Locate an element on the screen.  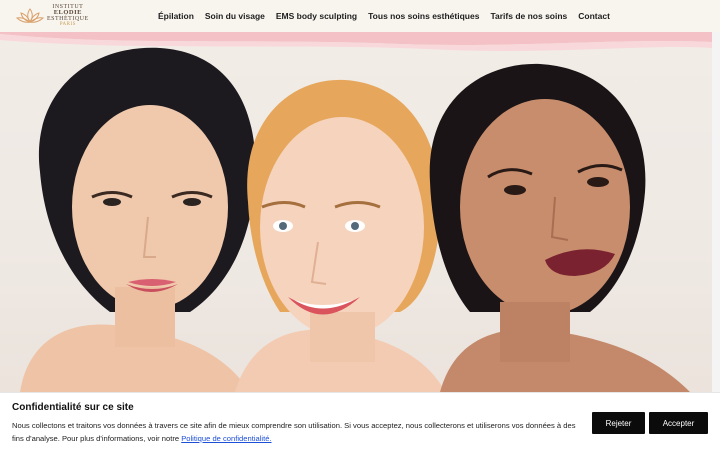
nav-ems-body-sculpting: EMS body sculpting is located at coordinates (316, 16).